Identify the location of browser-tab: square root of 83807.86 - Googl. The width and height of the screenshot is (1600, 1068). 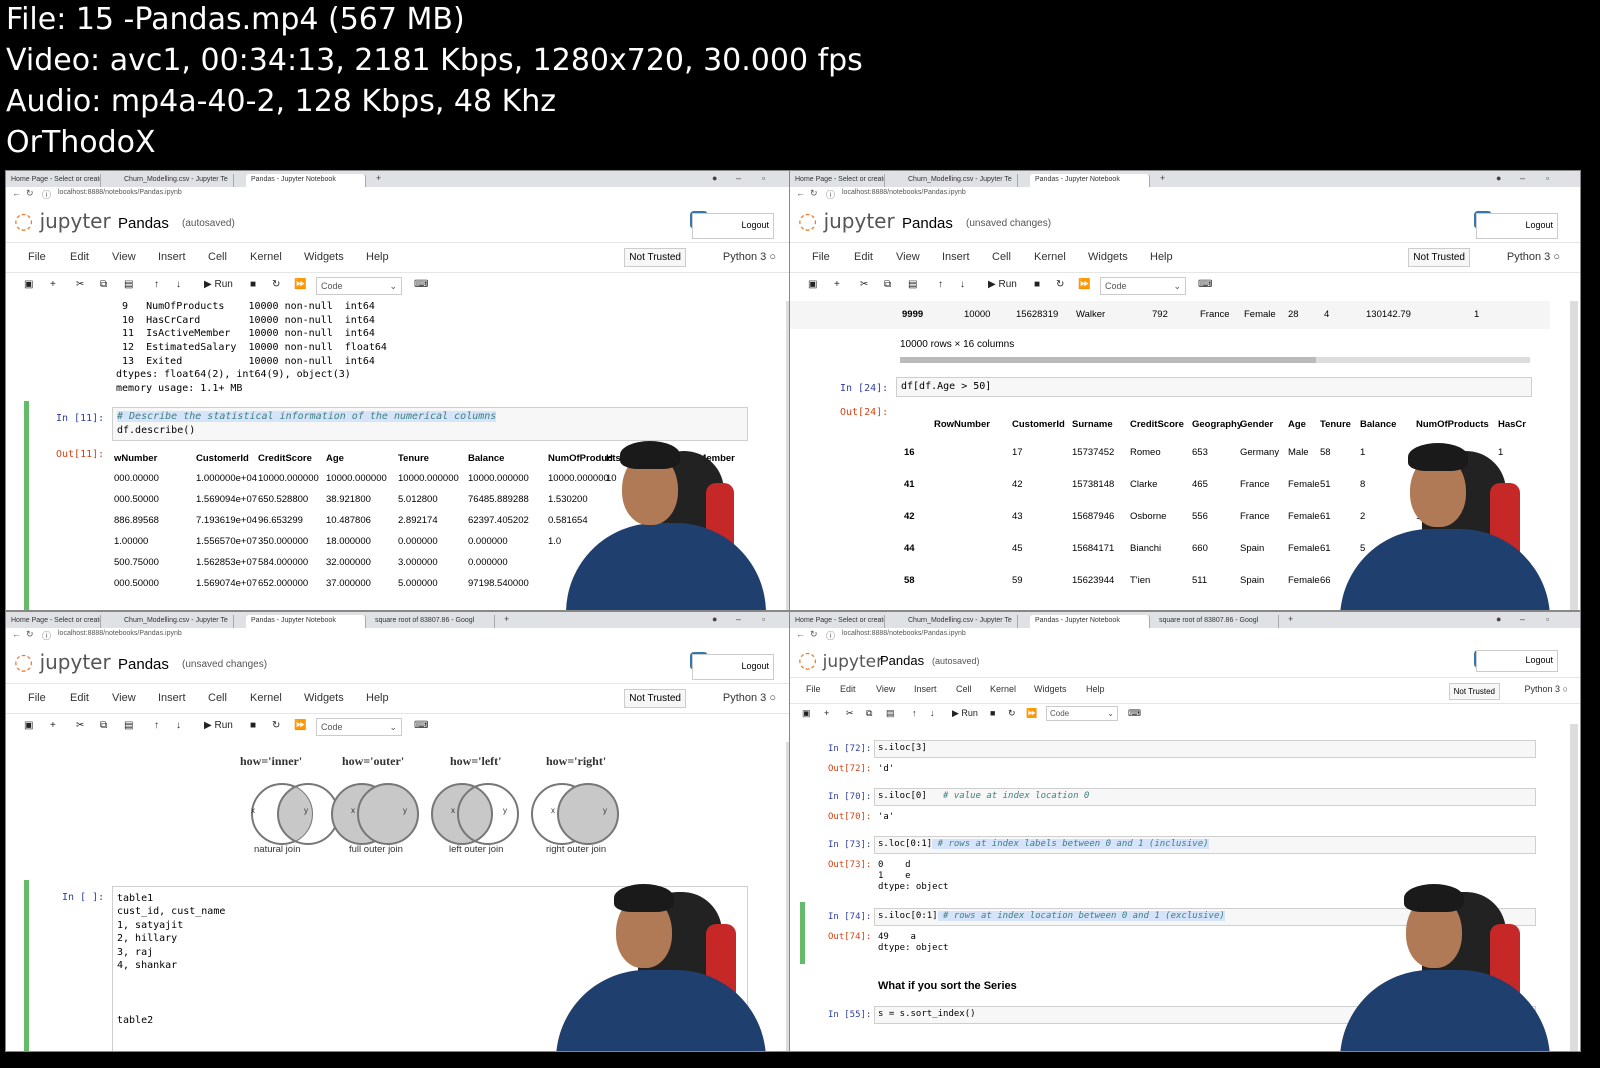
(1216, 621).